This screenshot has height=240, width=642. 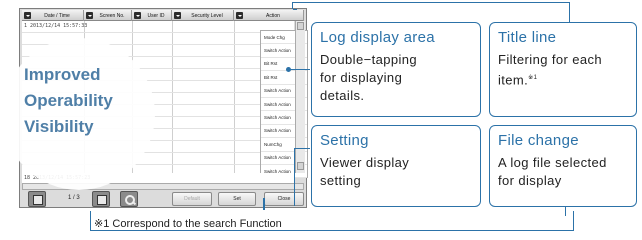 What do you see at coordinates (192, 199) in the screenshot?
I see `default-button: Default` at bounding box center [192, 199].